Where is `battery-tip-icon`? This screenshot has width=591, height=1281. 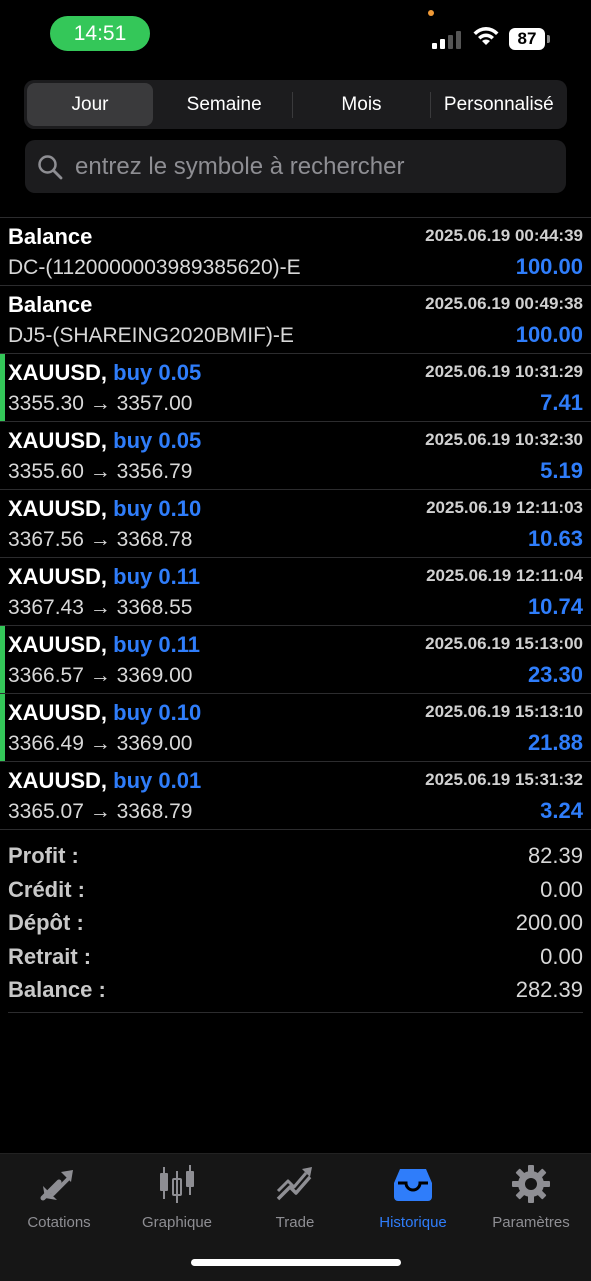
battery-tip-icon is located at coordinates (548, 39).